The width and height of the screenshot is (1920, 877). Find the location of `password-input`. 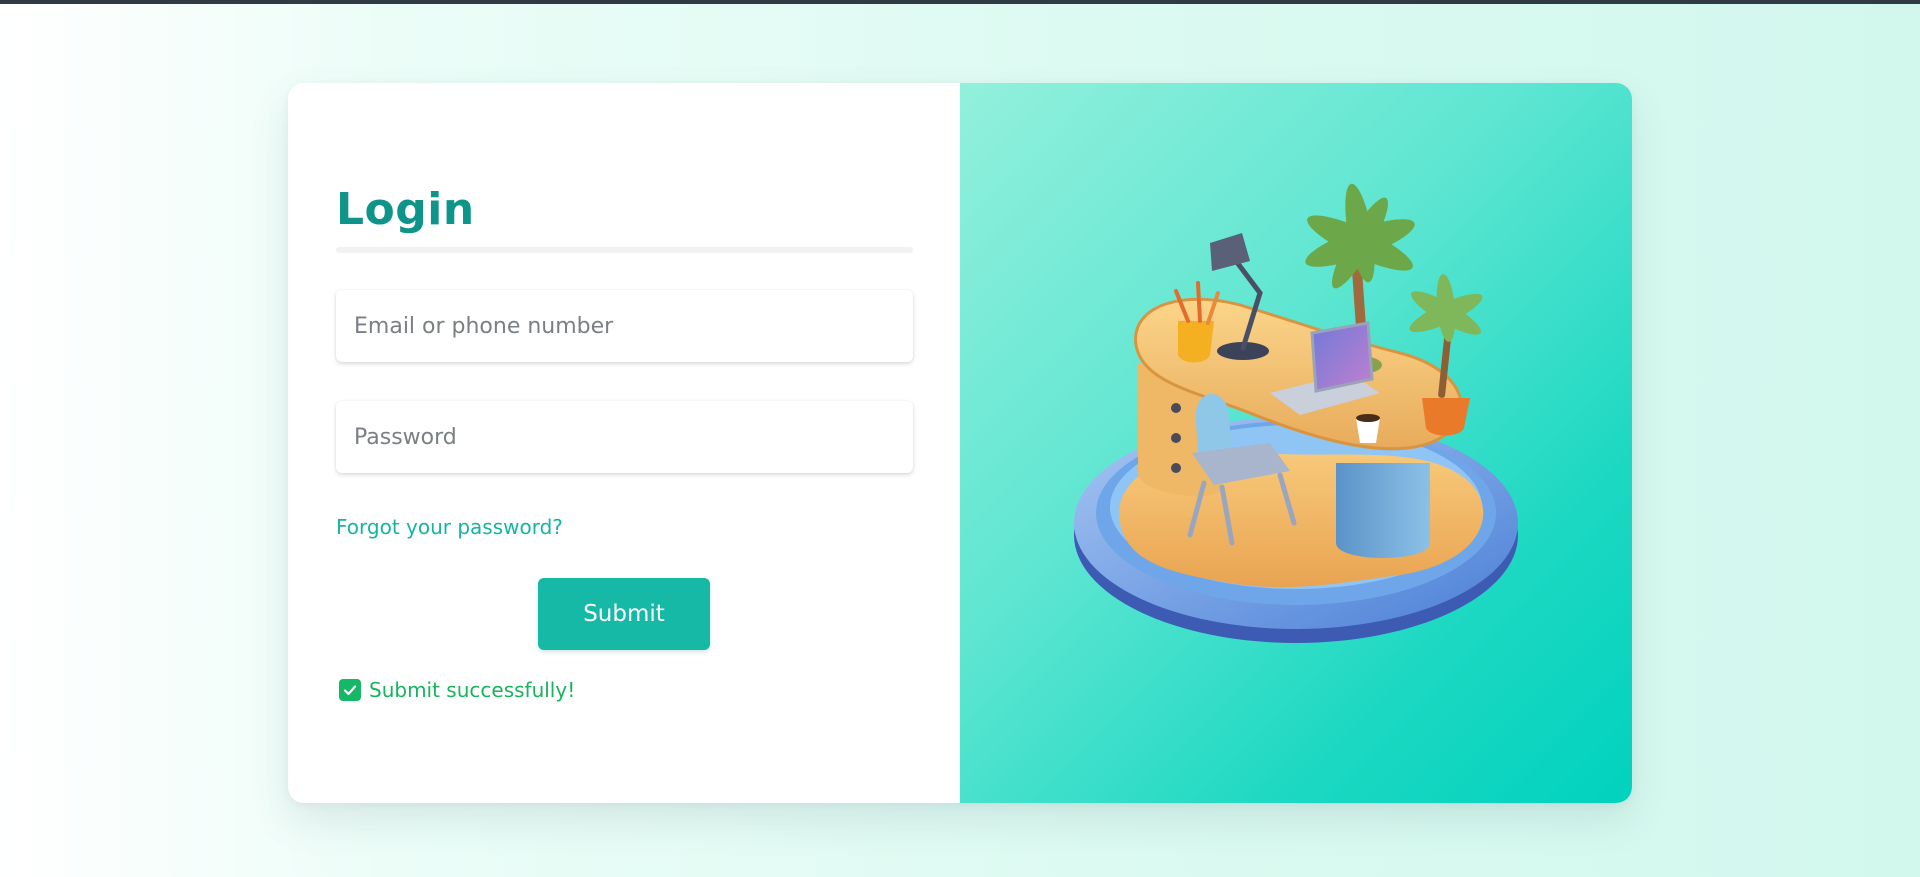

password-input is located at coordinates (624, 437).